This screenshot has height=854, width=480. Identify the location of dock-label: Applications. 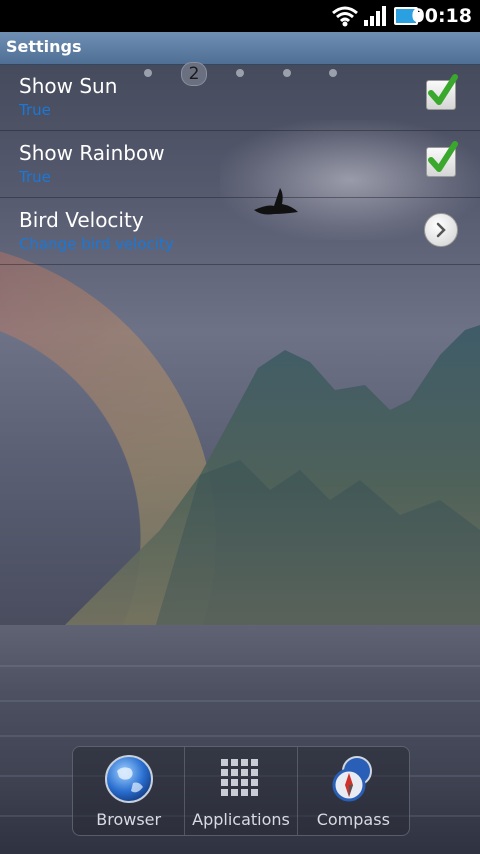
(241, 819).